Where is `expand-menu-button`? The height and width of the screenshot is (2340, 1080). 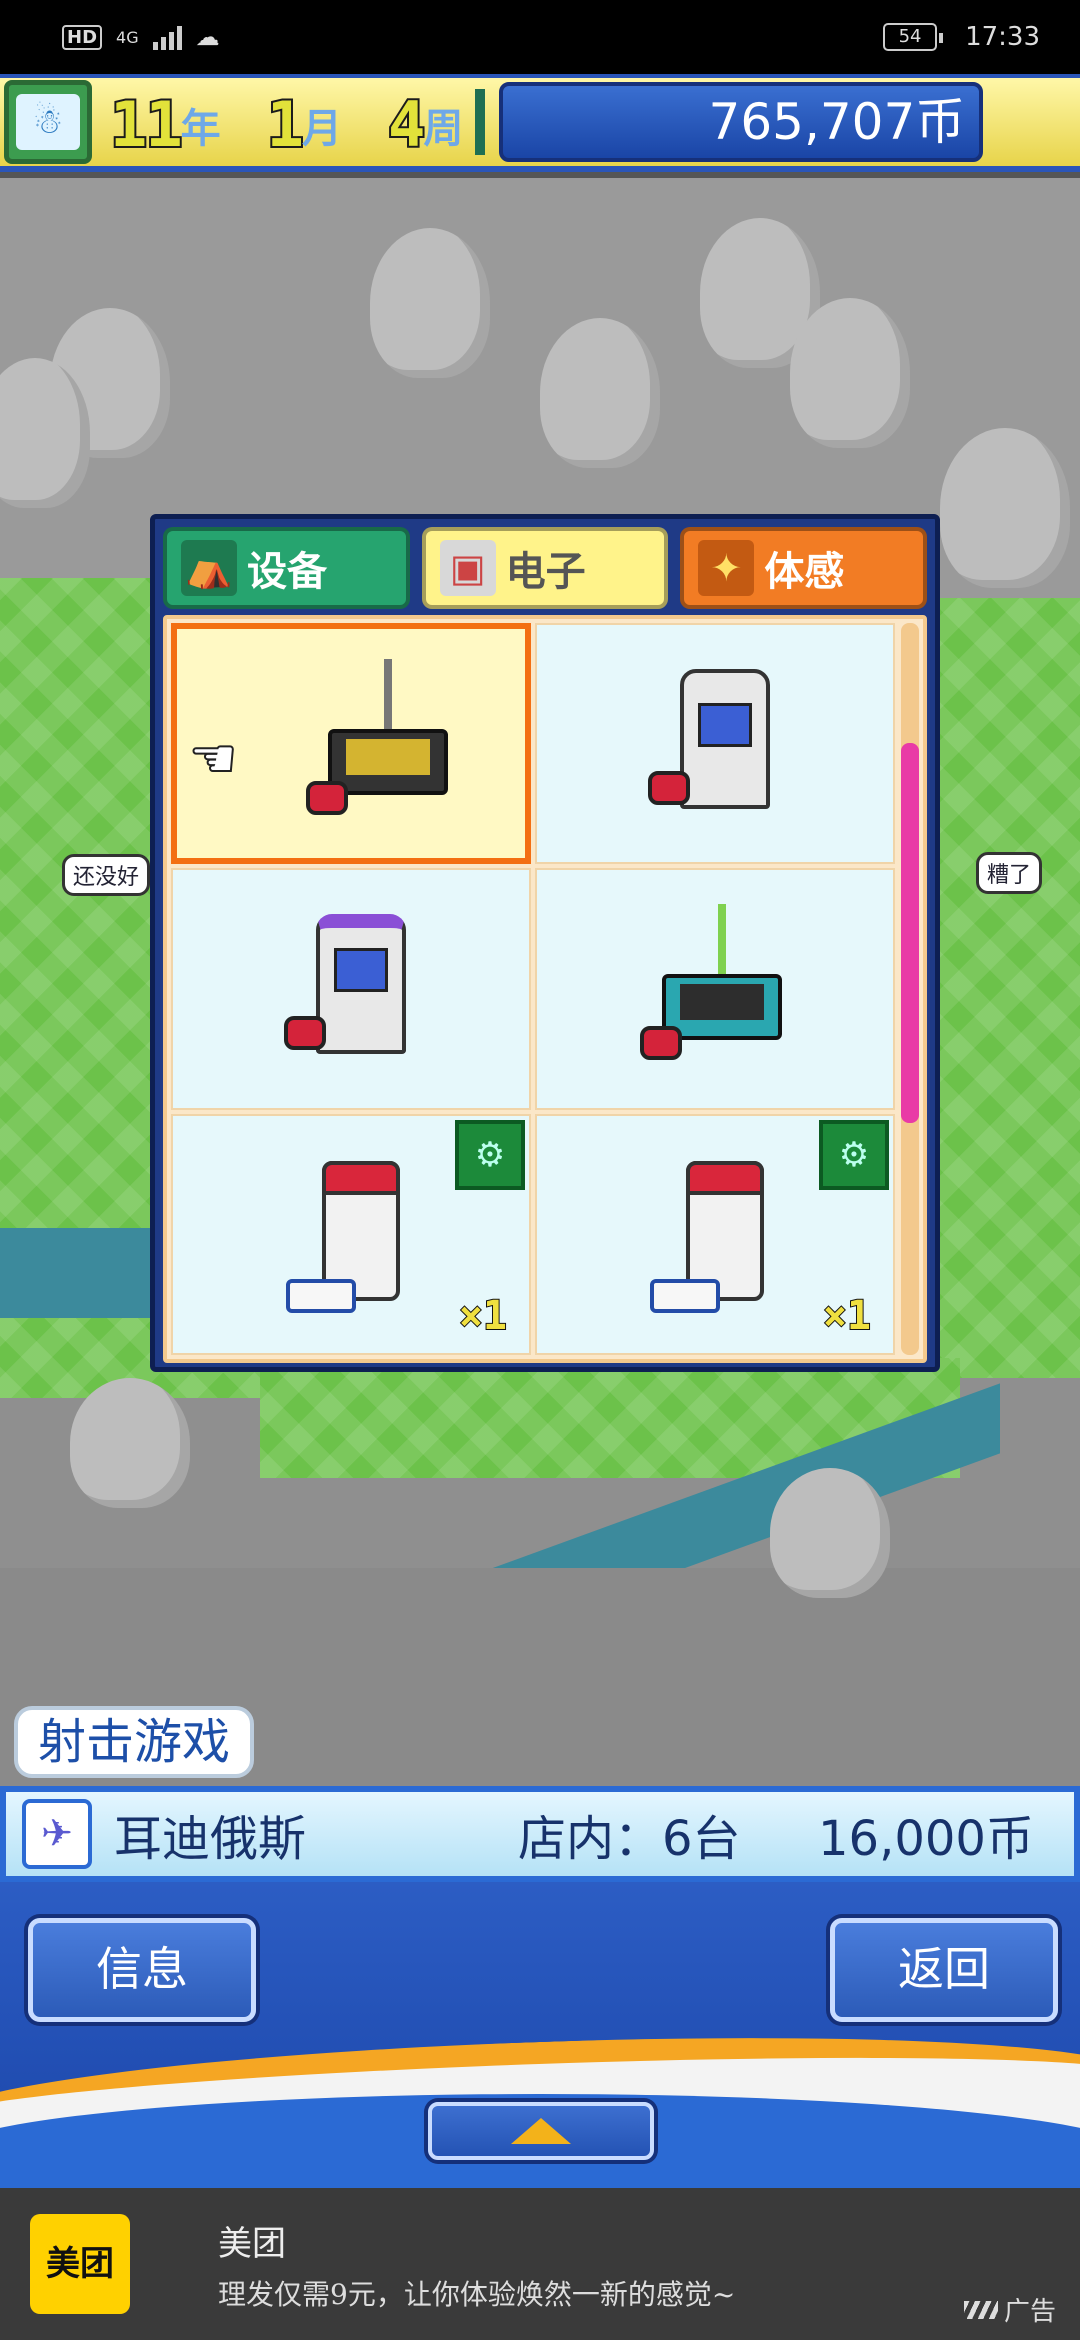 expand-menu-button is located at coordinates (541, 2131).